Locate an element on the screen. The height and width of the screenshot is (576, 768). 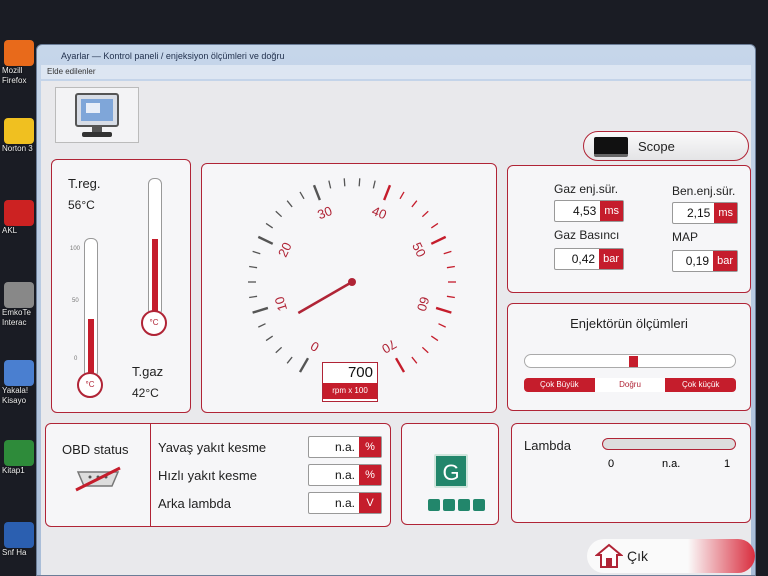
gauge-hub is located at coordinates (352, 282).